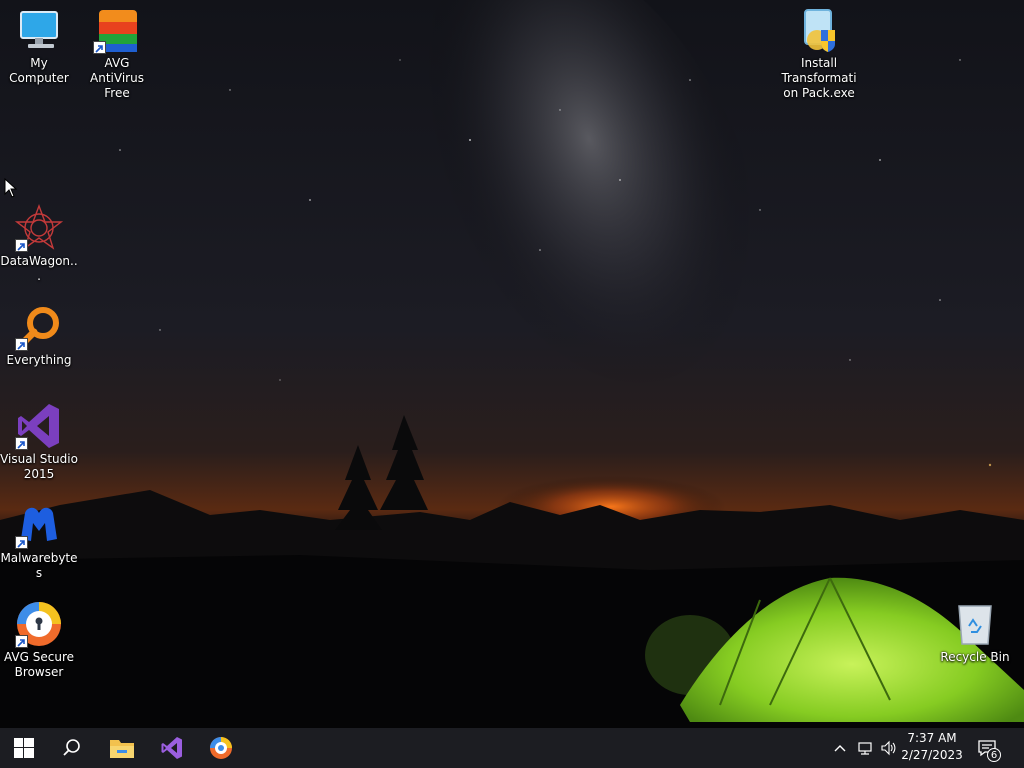  Describe the element at coordinates (39, 30) in the screenshot. I see `computer-icon` at that location.